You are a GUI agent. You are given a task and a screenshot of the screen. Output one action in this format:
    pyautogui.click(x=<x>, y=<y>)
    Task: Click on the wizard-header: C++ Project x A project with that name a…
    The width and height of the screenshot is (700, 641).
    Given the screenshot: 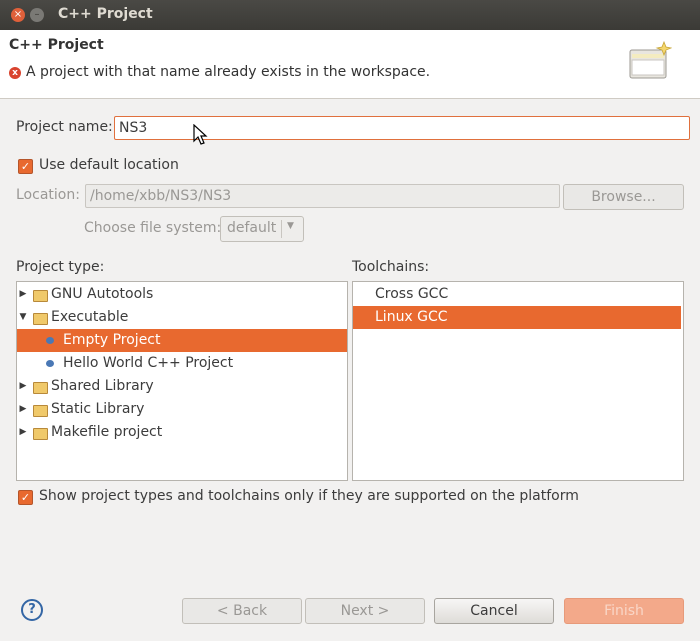 What is the action you would take?
    pyautogui.click(x=350, y=64)
    